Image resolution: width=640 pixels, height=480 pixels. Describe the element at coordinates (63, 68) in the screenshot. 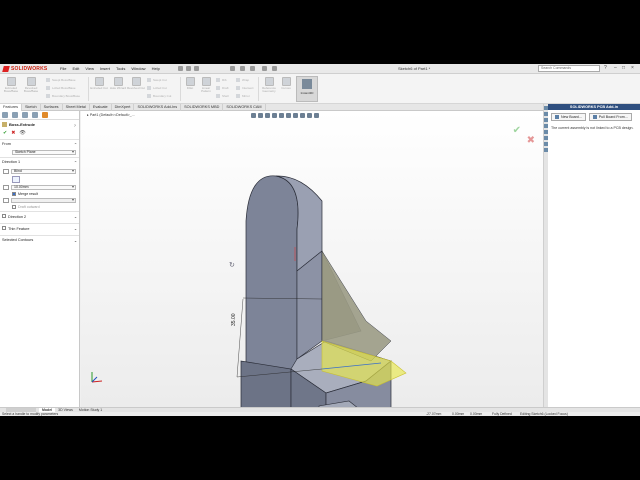

I see `menu-file: File` at that location.